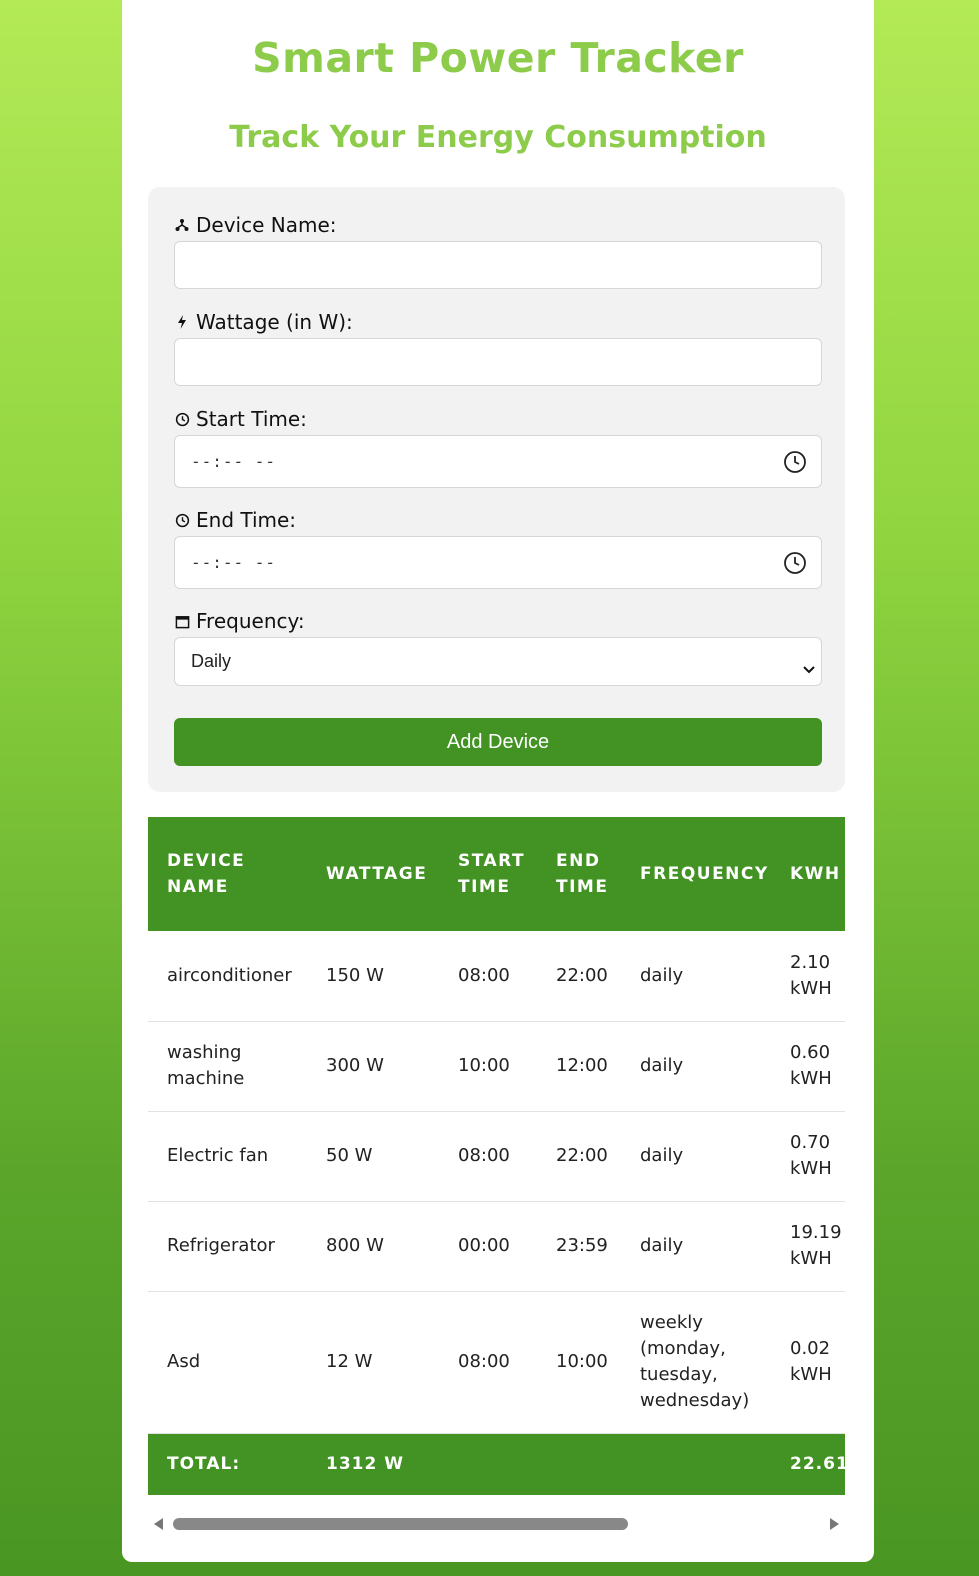 This screenshot has height=1576, width=979. Describe the element at coordinates (211, 661) in the screenshot. I see `frequency-selected-value: Daily` at that location.